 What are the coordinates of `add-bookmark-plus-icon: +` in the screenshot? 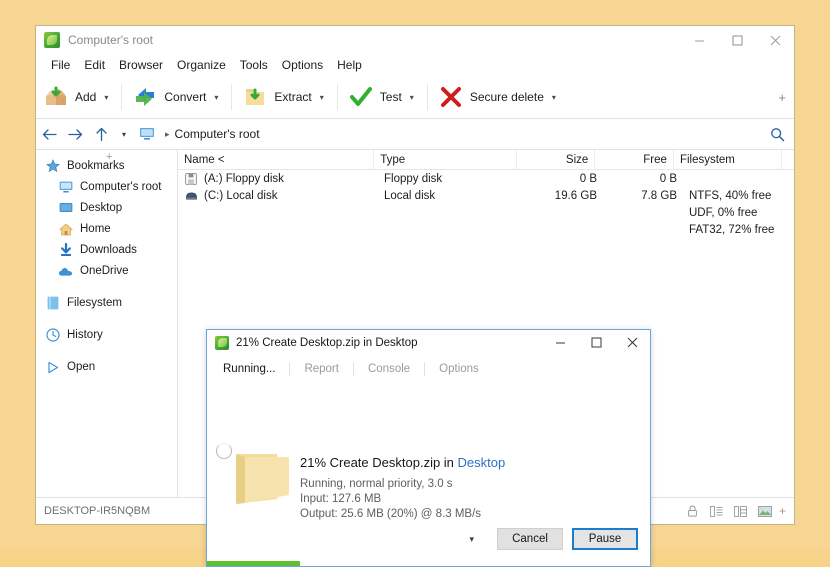 It's located at (109, 157).